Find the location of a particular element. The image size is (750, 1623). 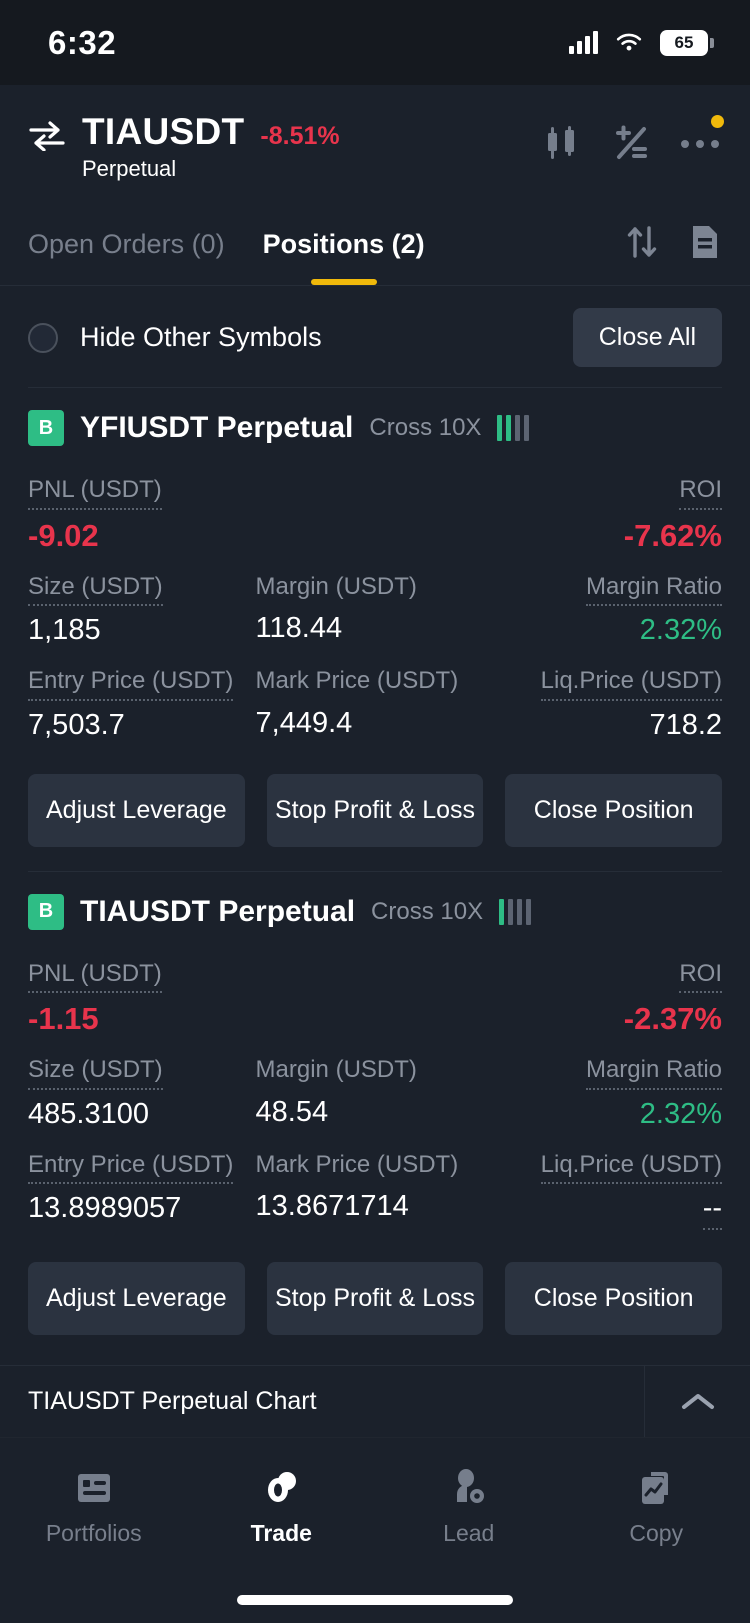

bottom-navigation: Portfolios Trade Lead Copy is located at coordinates (375, 1507).